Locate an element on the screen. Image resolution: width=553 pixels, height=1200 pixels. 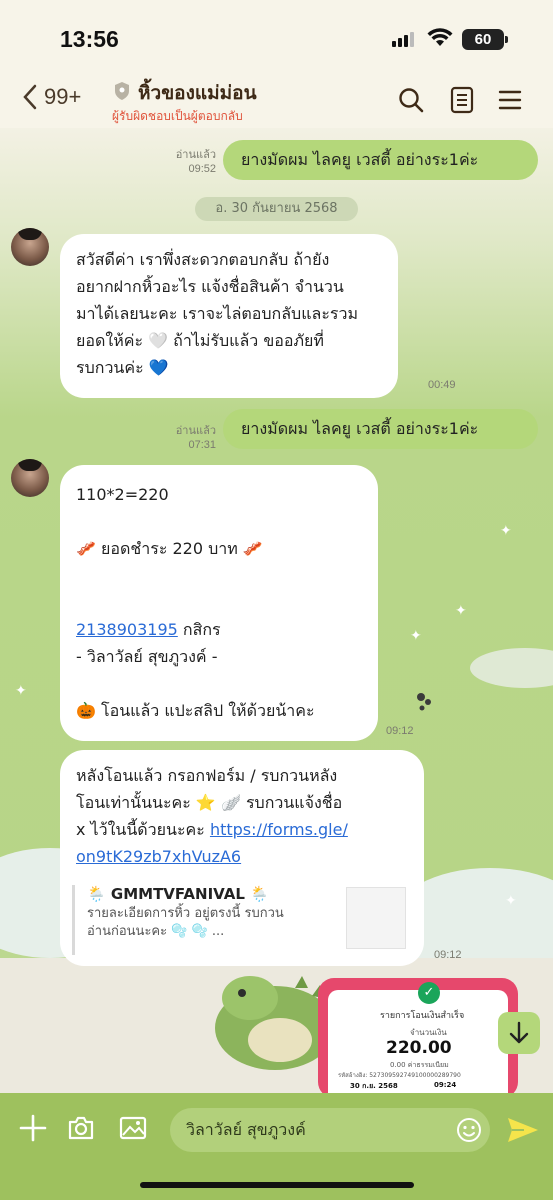
account-line: 2138903195 กสิกร is located at coordinates (219, 616).